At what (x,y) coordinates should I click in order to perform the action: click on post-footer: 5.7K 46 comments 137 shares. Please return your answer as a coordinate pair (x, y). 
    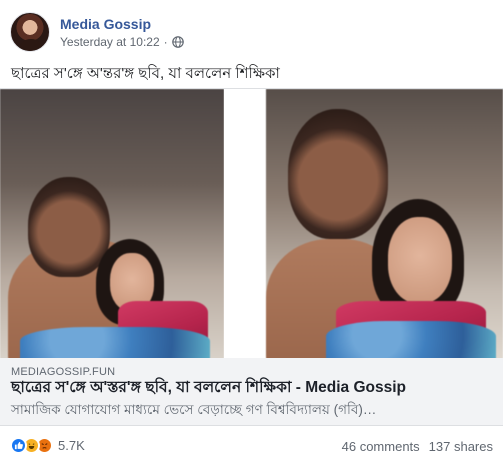
    Looking at the image, I should click on (251, 446).